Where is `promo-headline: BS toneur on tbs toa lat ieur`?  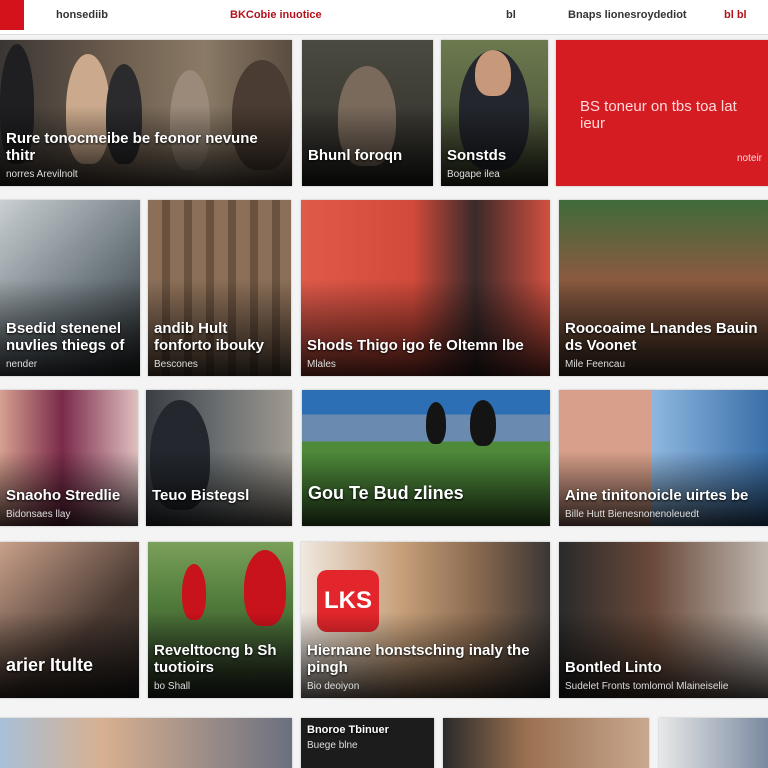
promo-headline: BS toneur on tbs toa lat ieur is located at coordinates (658, 115).